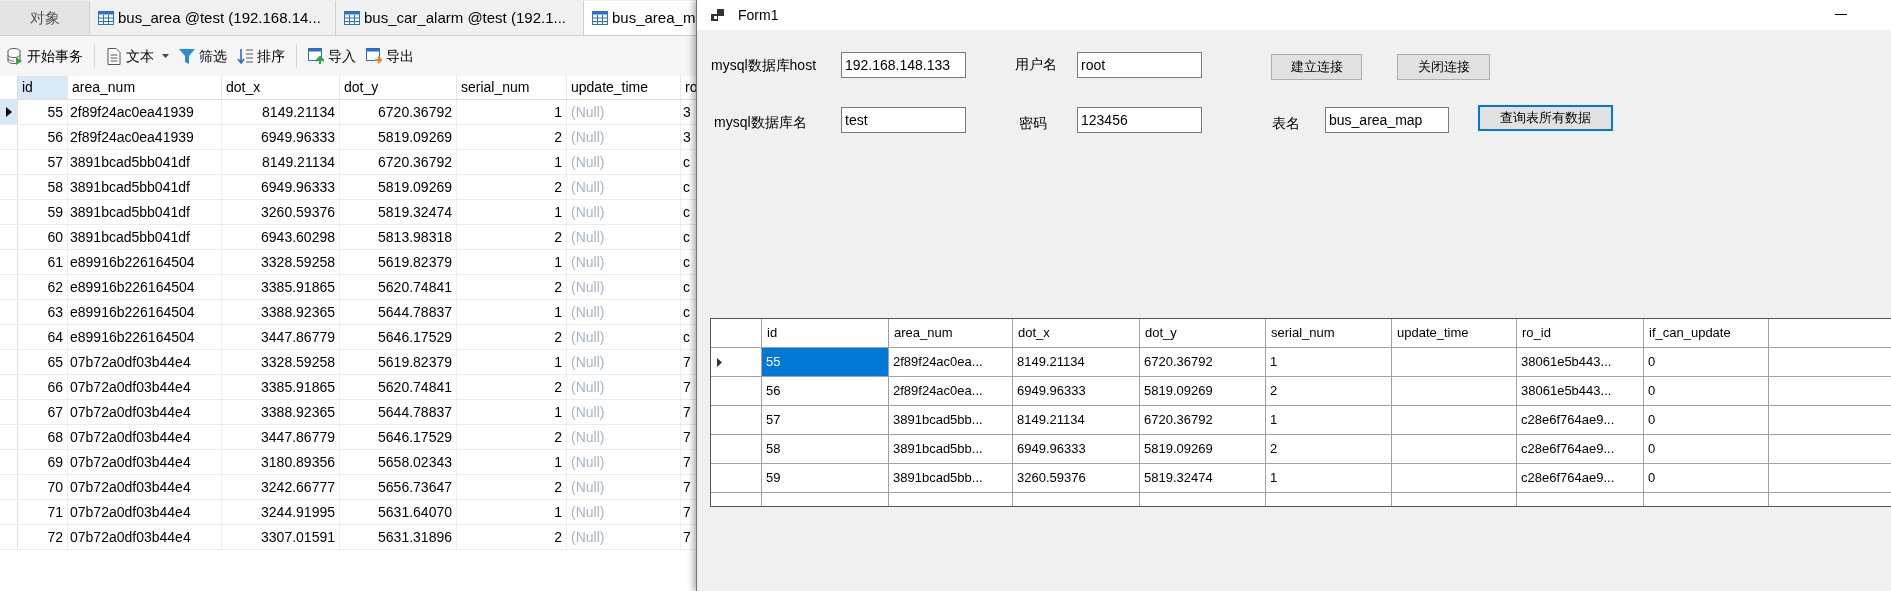 This screenshot has height=591, width=1891. What do you see at coordinates (43, 137) in the screenshot?
I see `table-cell: 56` at bounding box center [43, 137].